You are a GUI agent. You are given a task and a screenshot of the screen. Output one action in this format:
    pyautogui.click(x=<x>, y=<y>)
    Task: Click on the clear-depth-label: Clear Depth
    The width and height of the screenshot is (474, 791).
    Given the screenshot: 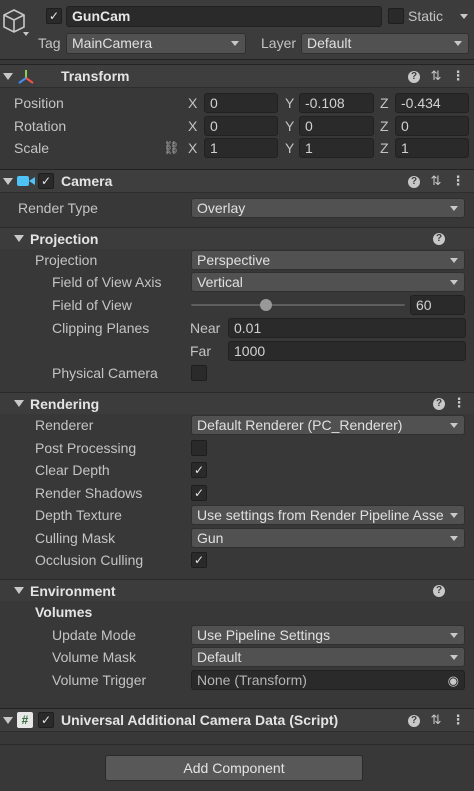 What is the action you would take?
    pyautogui.click(x=72, y=470)
    